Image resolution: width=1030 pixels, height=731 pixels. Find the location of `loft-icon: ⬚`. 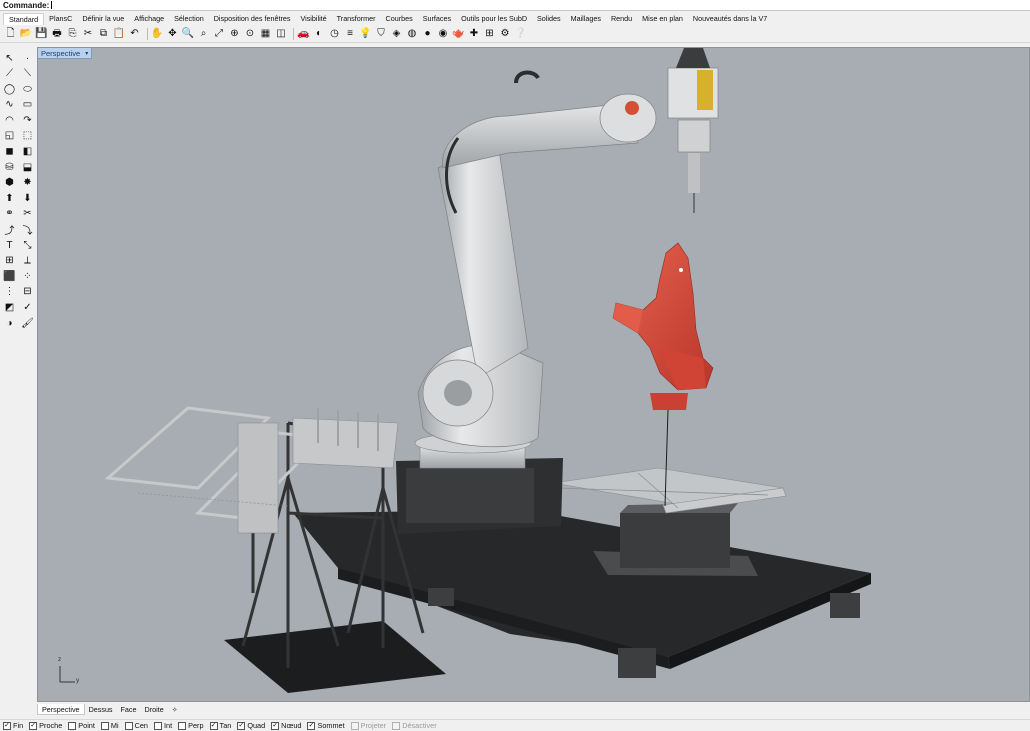

loft-icon: ⬚ is located at coordinates (27, 136).